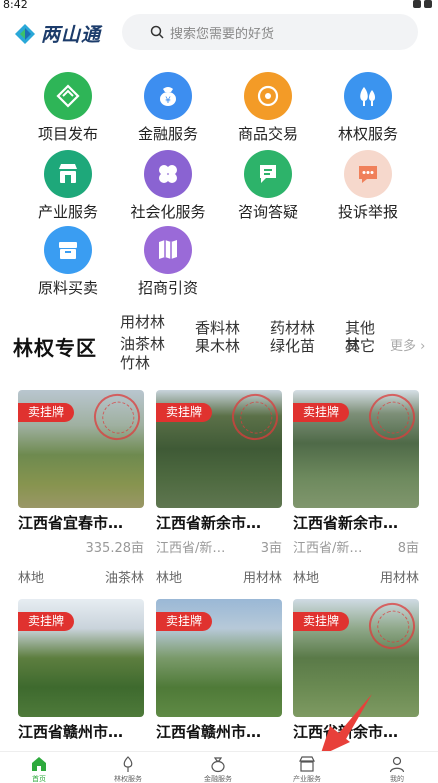  Describe the element at coordinates (292, 328) in the screenshot. I see `zone-tag: 药材林` at that location.